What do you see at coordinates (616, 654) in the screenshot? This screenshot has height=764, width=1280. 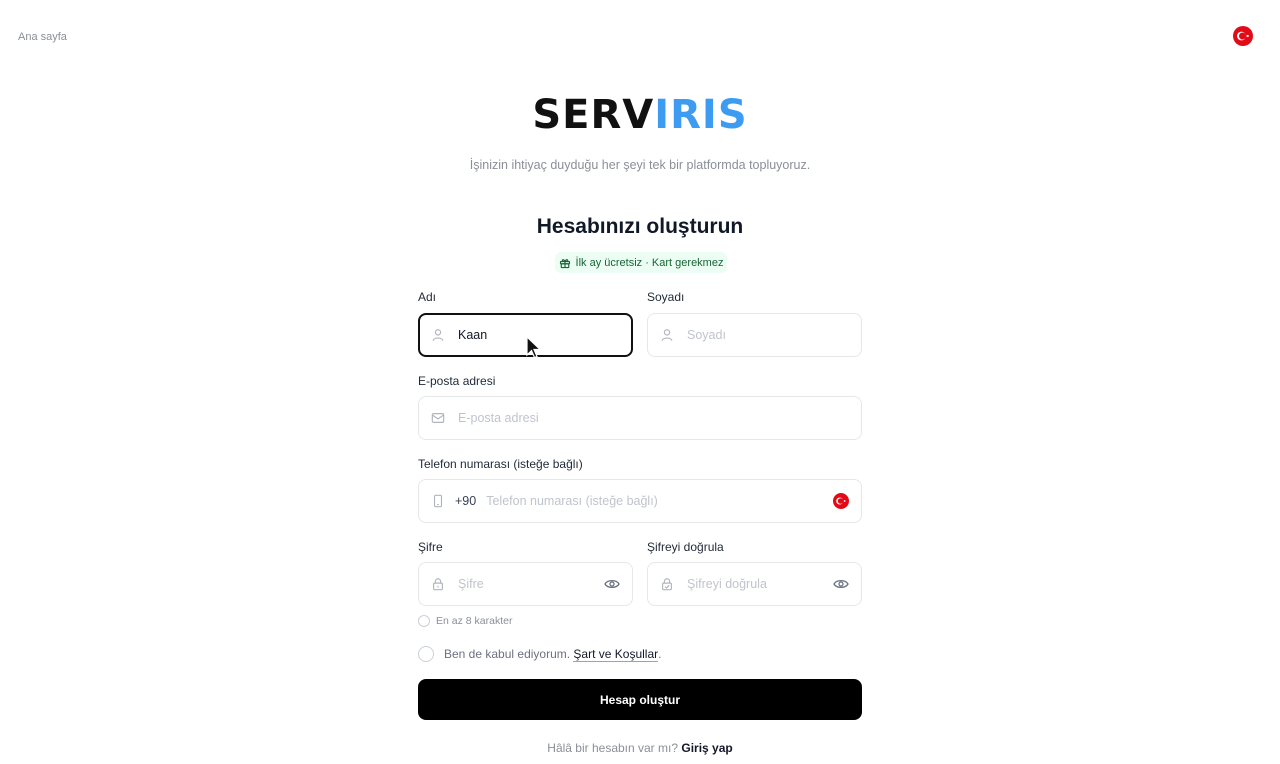 I see `terms-link: Şart ve Koşullar` at bounding box center [616, 654].